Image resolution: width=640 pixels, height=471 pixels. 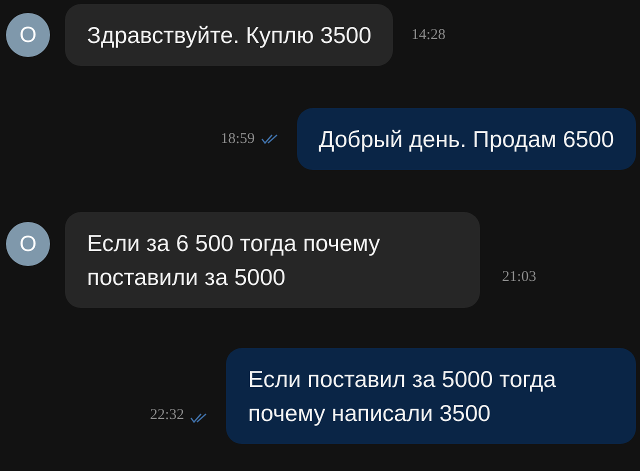 What do you see at coordinates (519, 277) in the screenshot?
I see `message-time: 21:03` at bounding box center [519, 277].